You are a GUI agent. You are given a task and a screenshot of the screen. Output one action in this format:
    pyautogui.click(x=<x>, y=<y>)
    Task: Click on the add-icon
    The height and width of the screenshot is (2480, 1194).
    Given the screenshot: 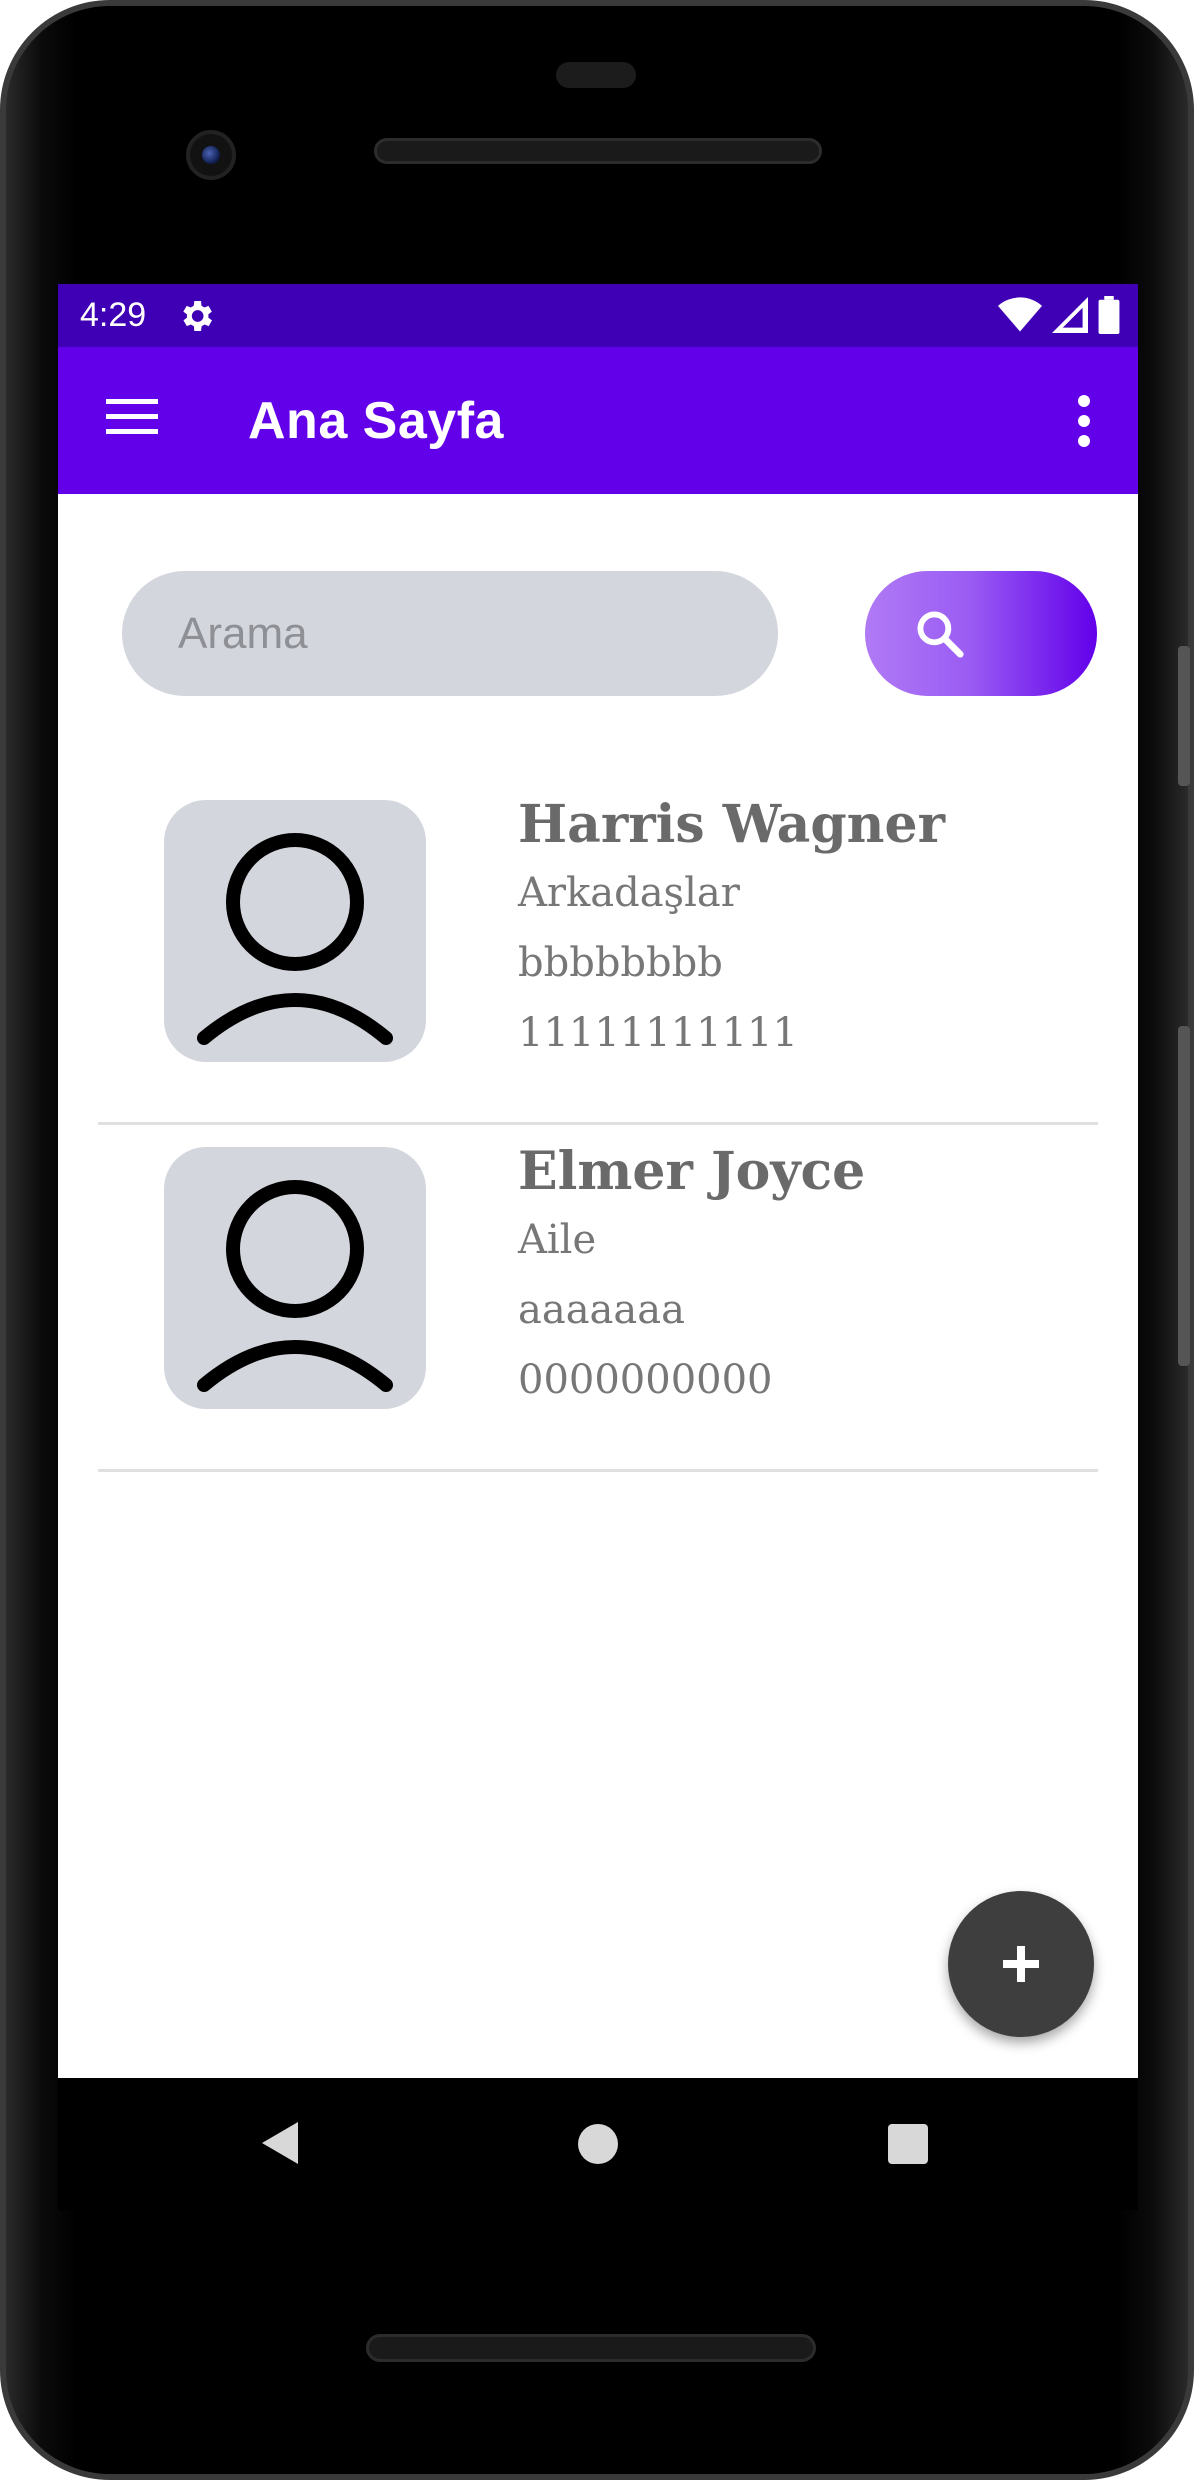 What is the action you would take?
    pyautogui.click(x=1021, y=1964)
    